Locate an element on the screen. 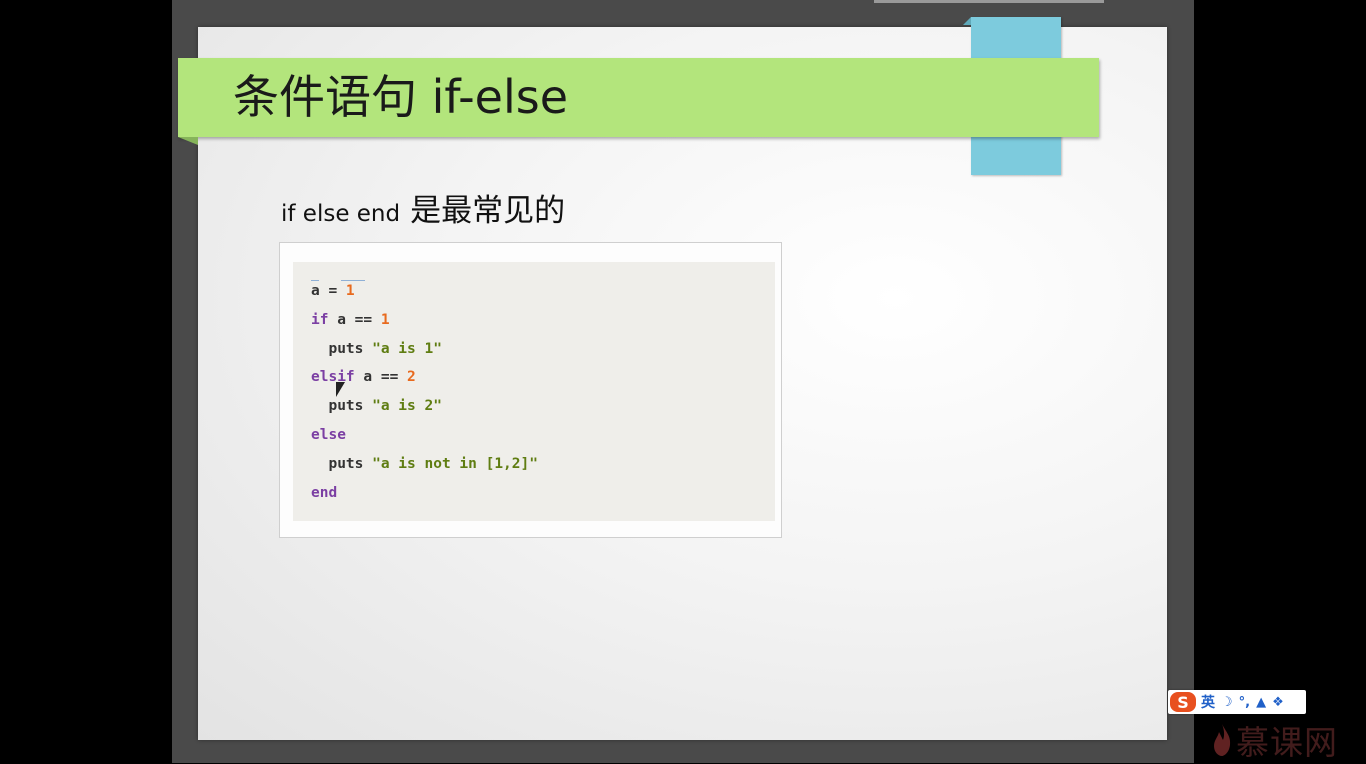 This screenshot has height=764, width=1366. code-line: puts "a is 2" is located at coordinates (376, 406).